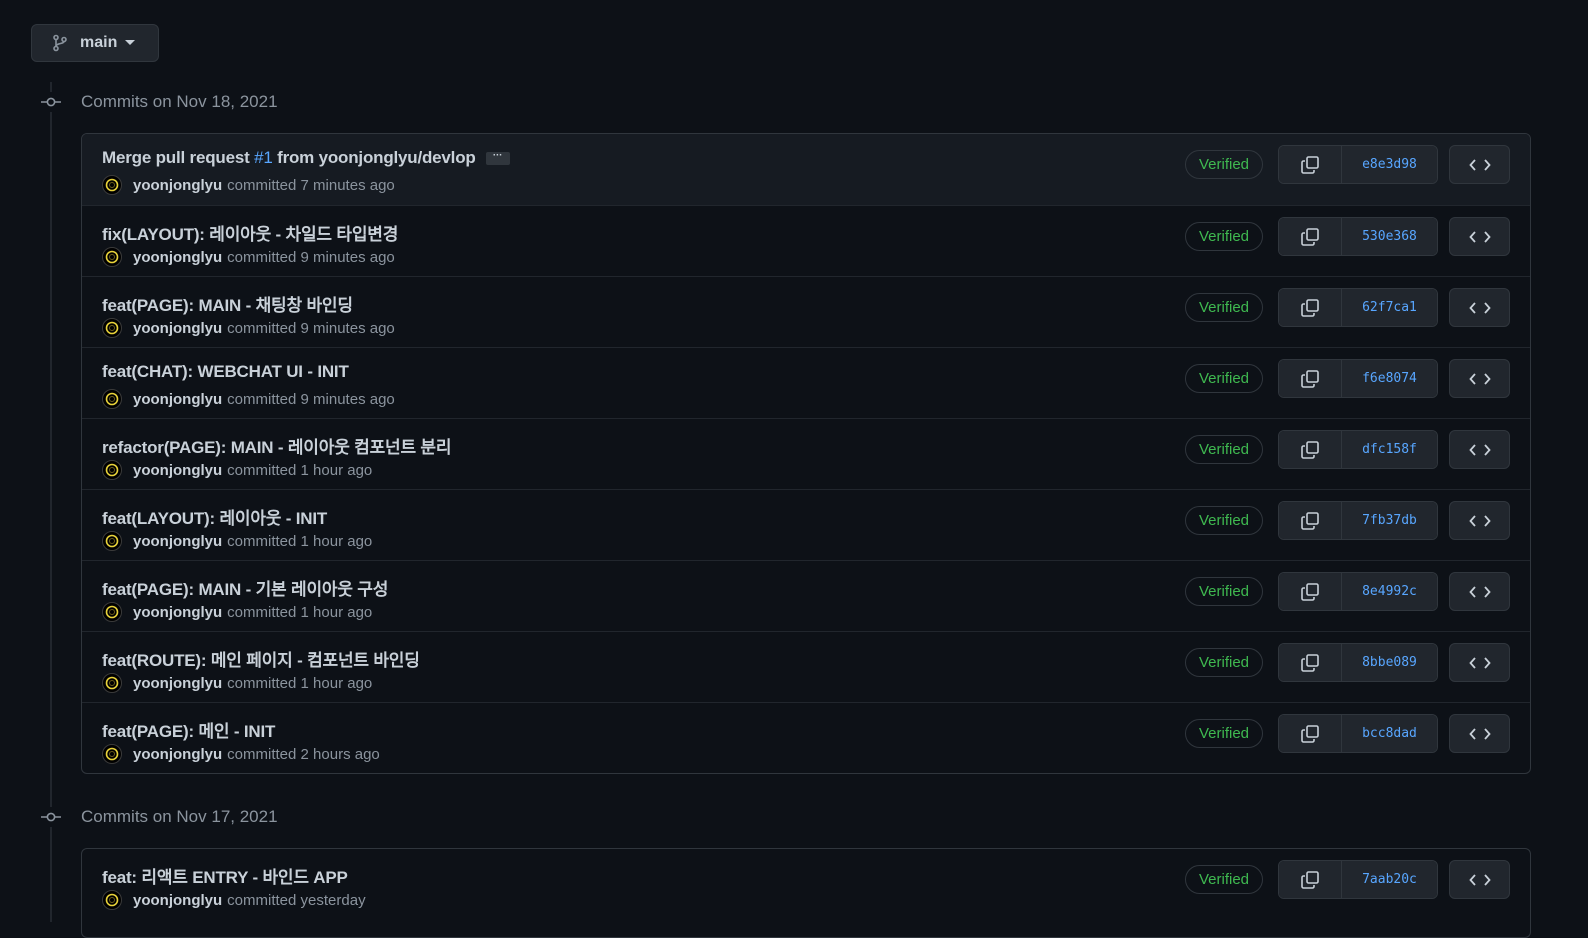  Describe the element at coordinates (374, 157) in the screenshot. I see `commit-message: from yoonjonglyu/devlop` at that location.